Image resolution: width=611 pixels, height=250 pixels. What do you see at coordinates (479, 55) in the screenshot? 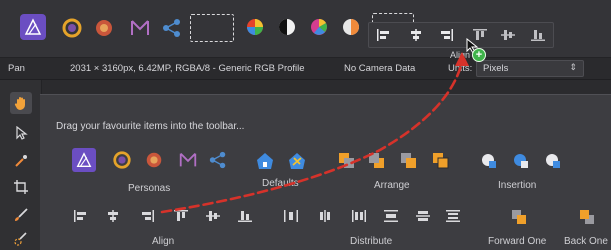
I see `add-badge-icon: +` at bounding box center [479, 55].